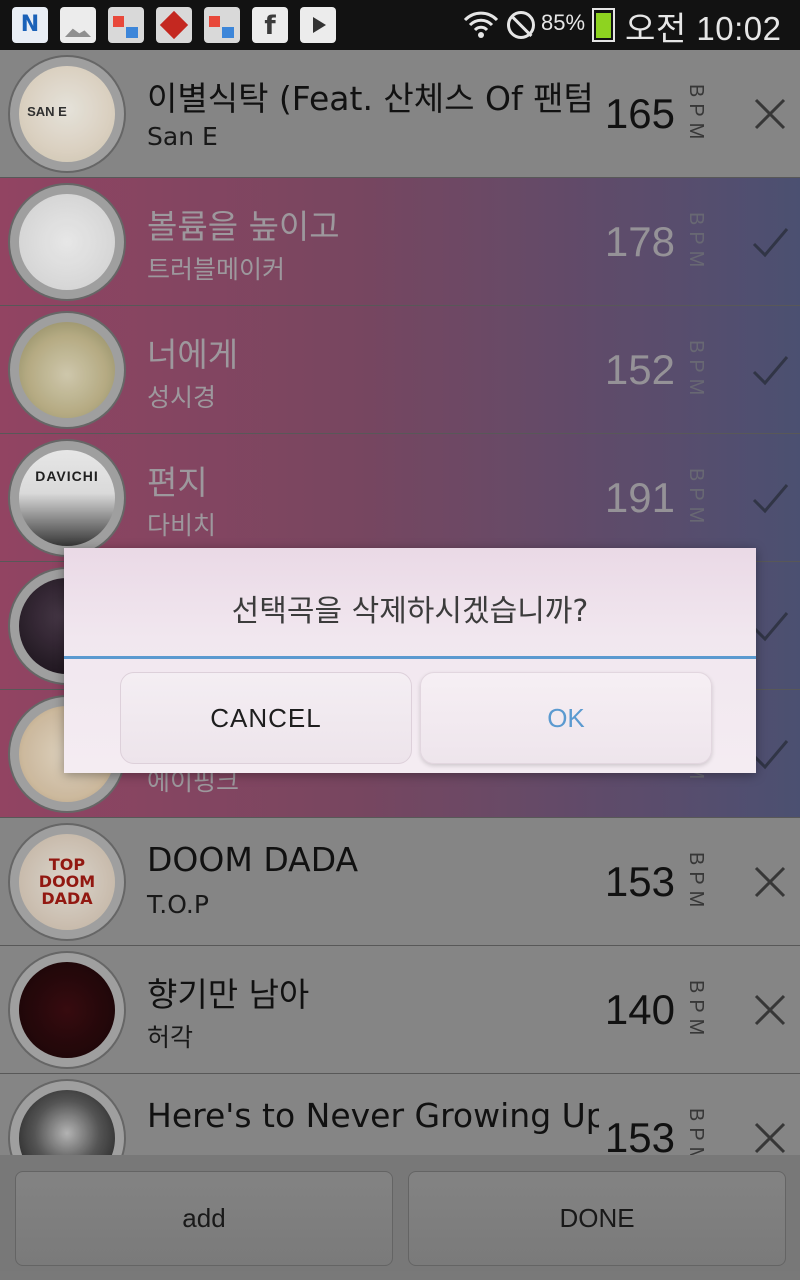 The image size is (800, 1280). Describe the element at coordinates (266, 718) in the screenshot. I see `cancel-button: CANCEL` at that location.